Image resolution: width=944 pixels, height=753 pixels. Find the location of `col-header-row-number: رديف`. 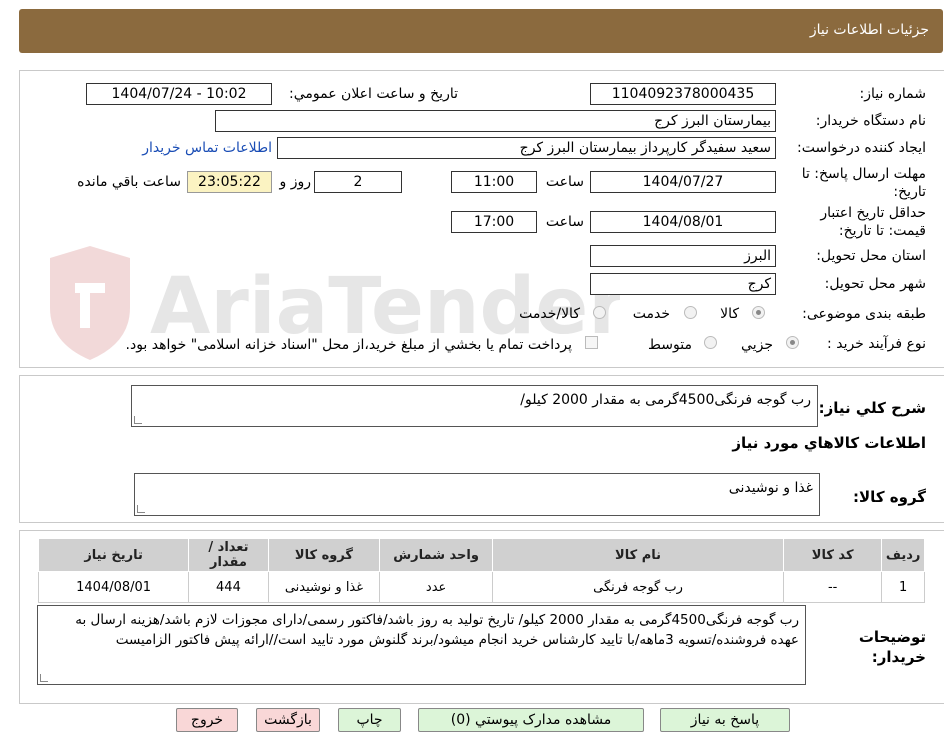

col-header-row-number: رديف is located at coordinates (903, 555).